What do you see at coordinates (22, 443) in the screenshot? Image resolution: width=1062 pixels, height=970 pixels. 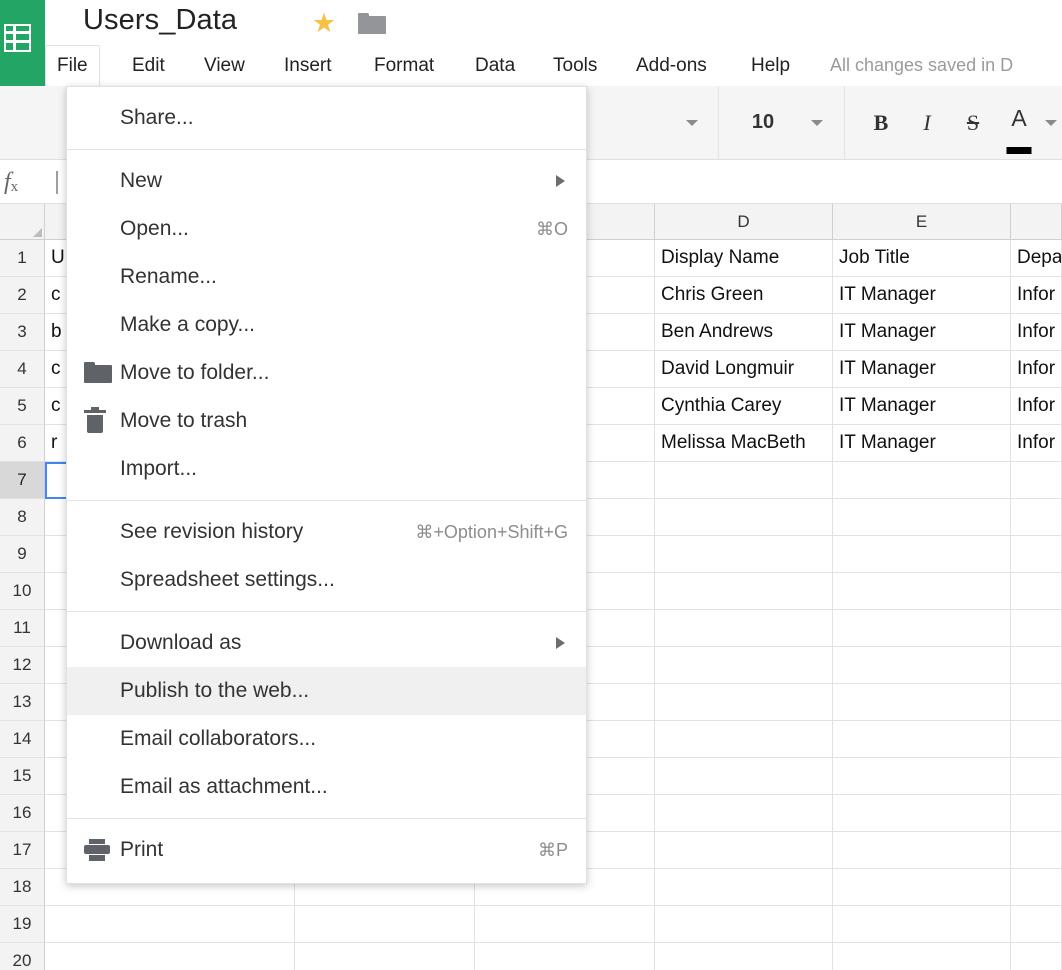 I see `row-header-6: 6` at bounding box center [22, 443].